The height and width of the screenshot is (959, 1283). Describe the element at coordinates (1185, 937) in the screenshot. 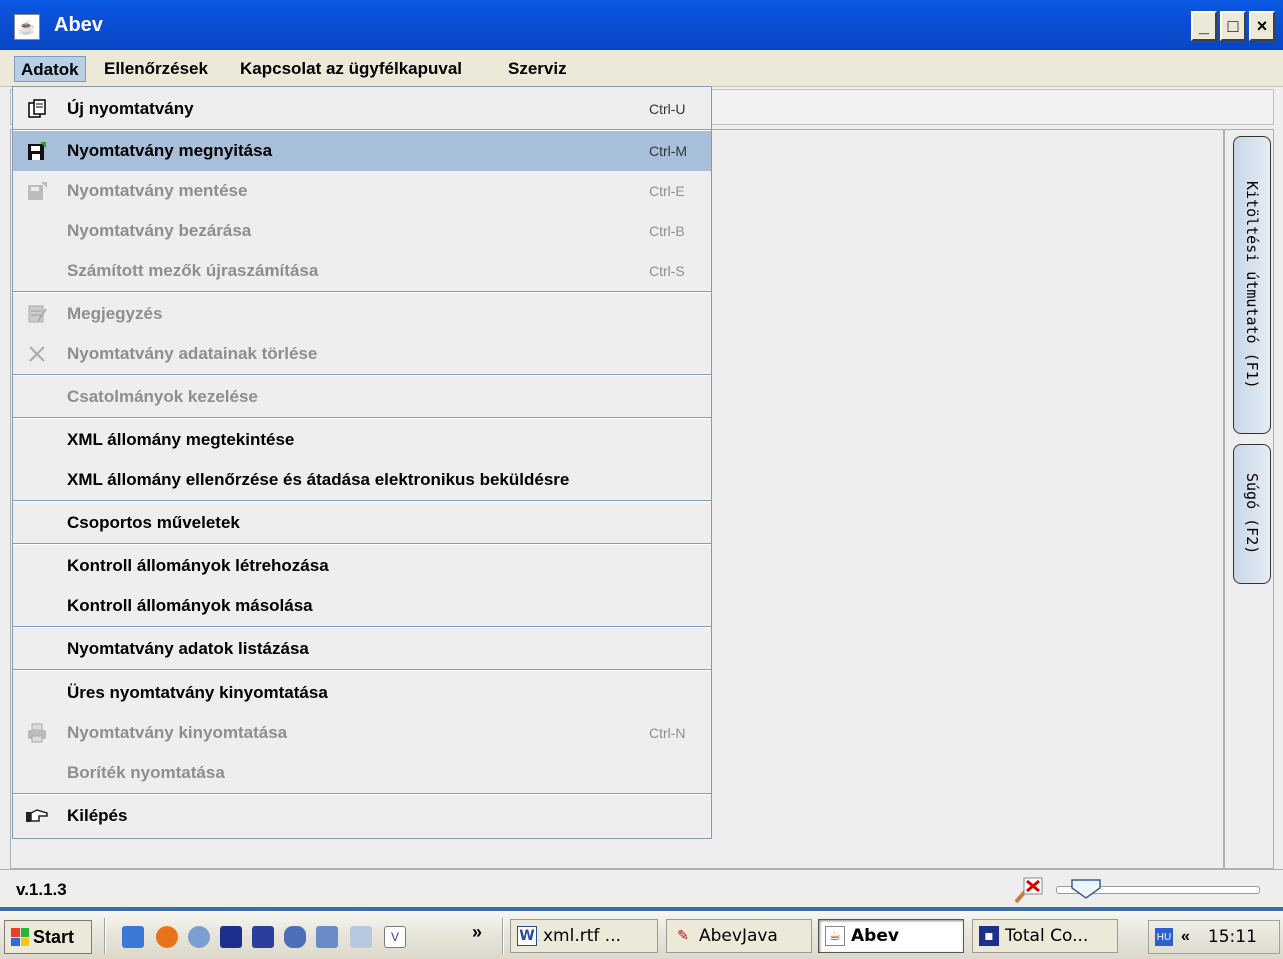

I see `tray-collapse-button: «` at that location.